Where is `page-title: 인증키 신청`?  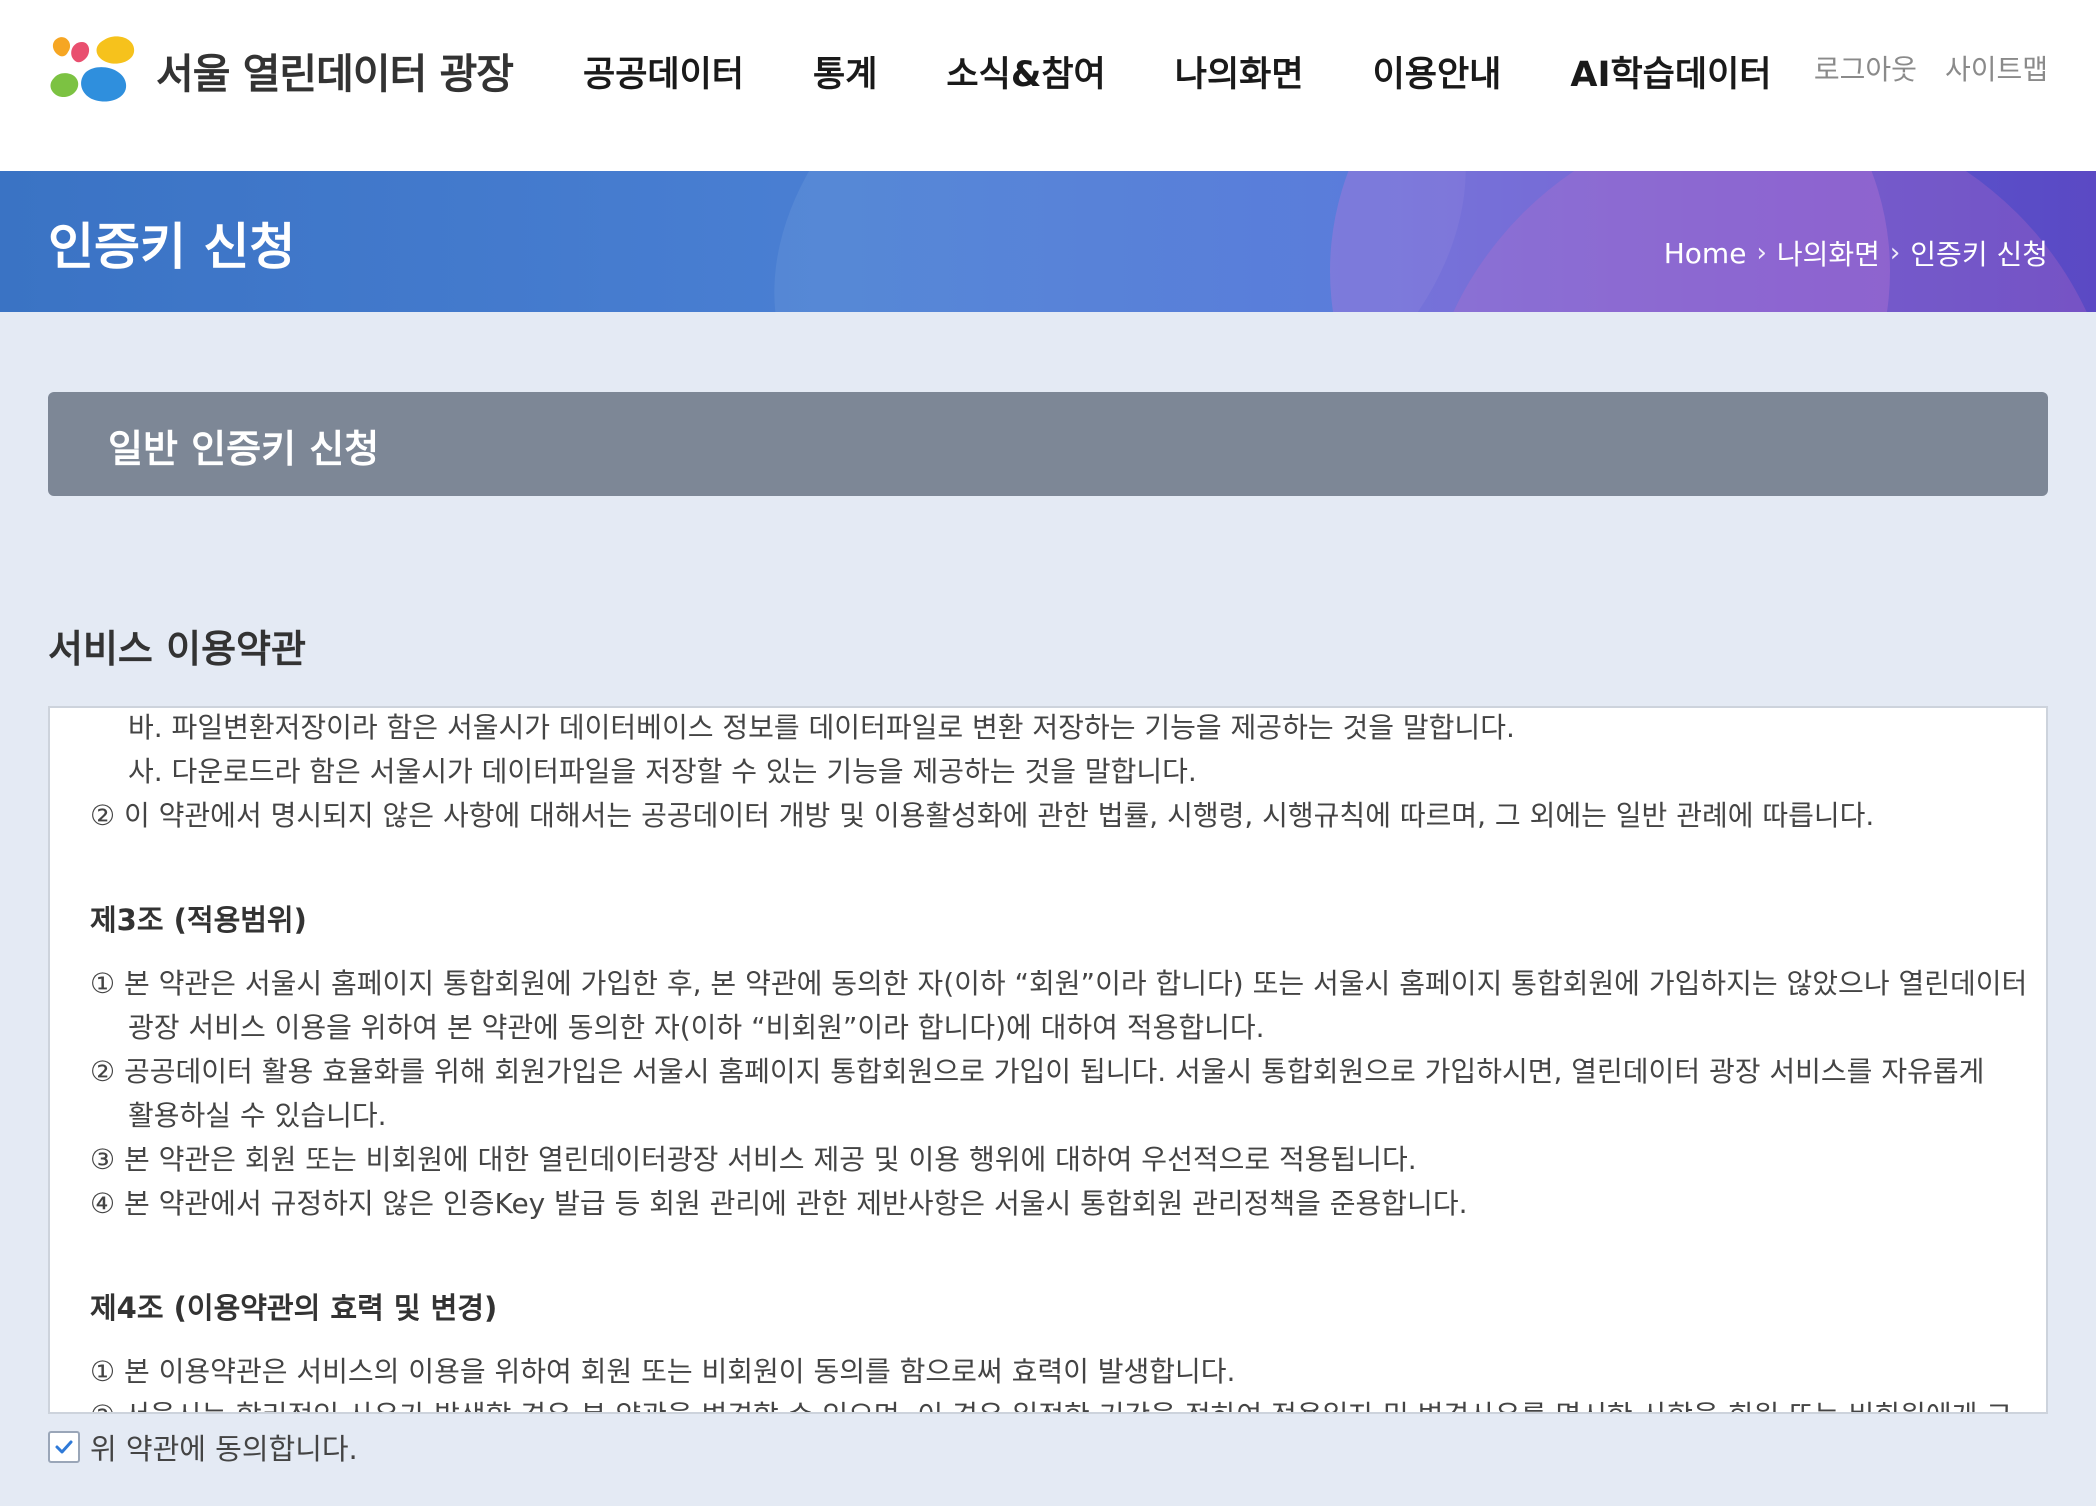 page-title: 인증키 신청 is located at coordinates (172, 247).